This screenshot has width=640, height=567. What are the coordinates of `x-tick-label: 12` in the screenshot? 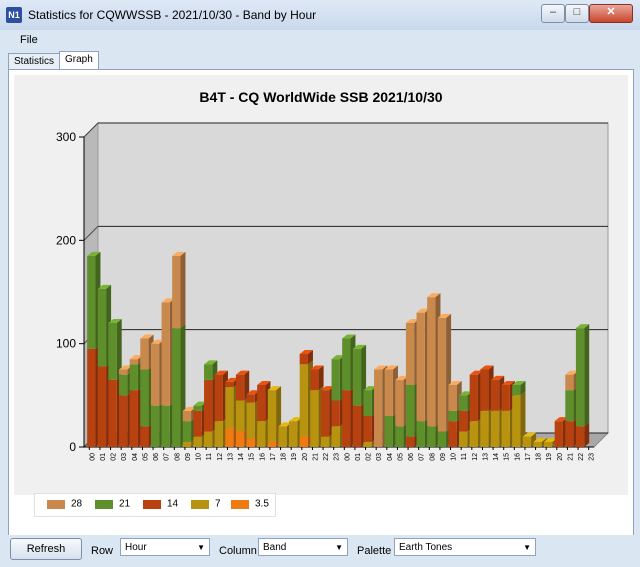 It's located at (220, 457).